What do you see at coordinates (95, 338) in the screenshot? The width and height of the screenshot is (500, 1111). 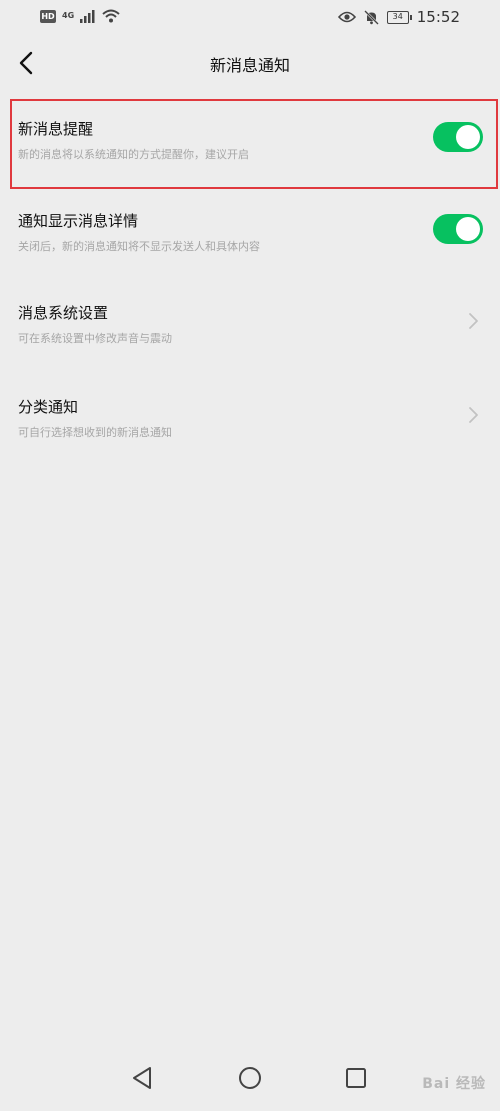 I see `setting-description: 可在系统设置中修改声音与震动` at bounding box center [95, 338].